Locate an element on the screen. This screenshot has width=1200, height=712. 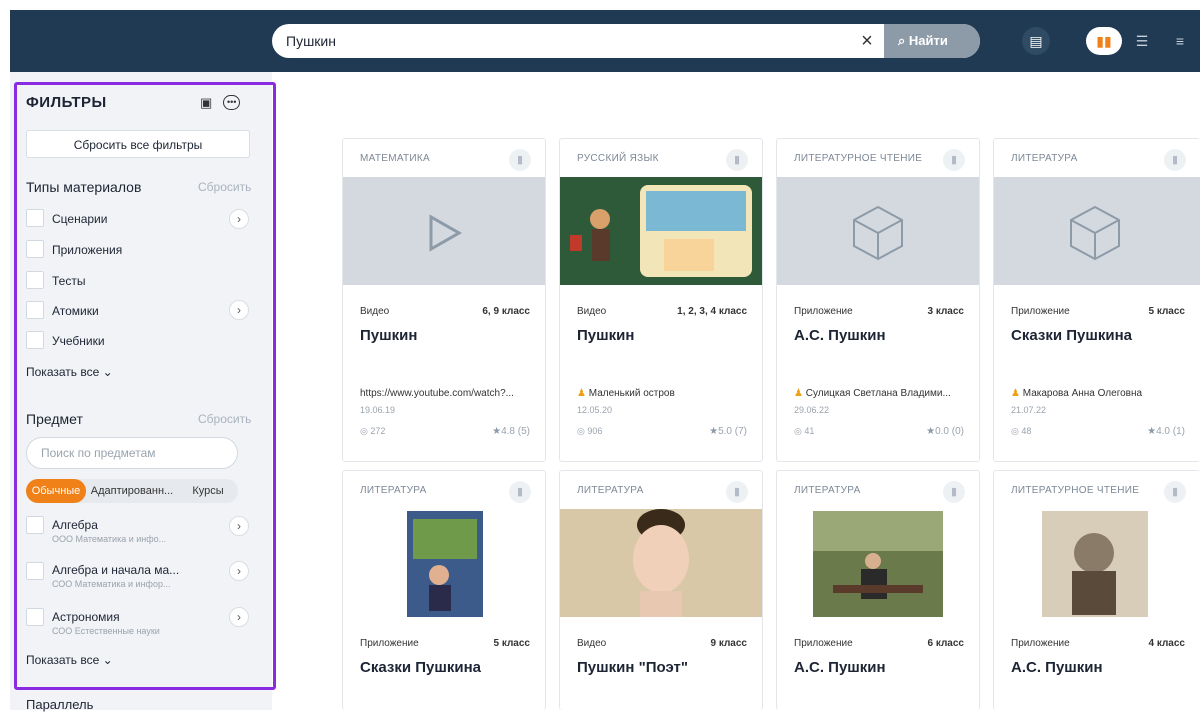
card-subject: ЛИТЕРАТУРНОЕ ЧТЕНИЕ is located at coordinates (858, 158).